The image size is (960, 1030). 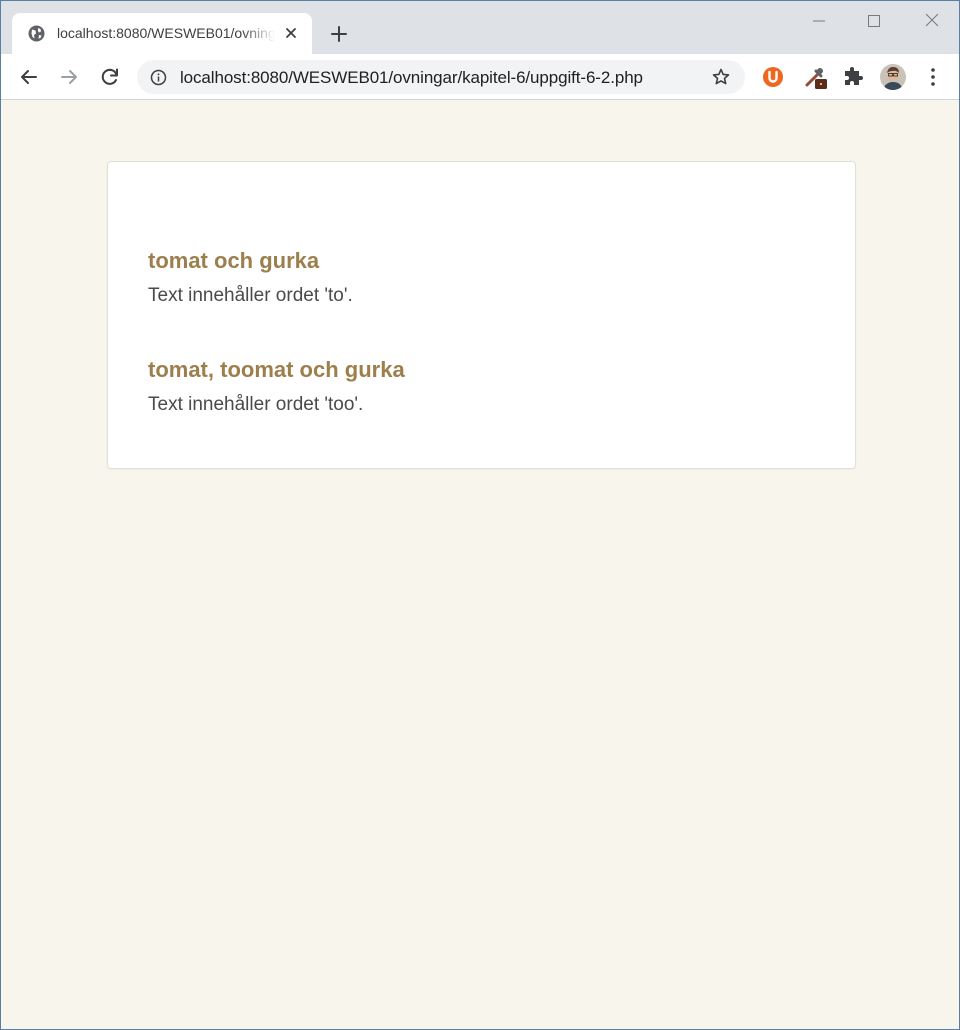 I want to click on new-tab-button, so click(x=339, y=34).